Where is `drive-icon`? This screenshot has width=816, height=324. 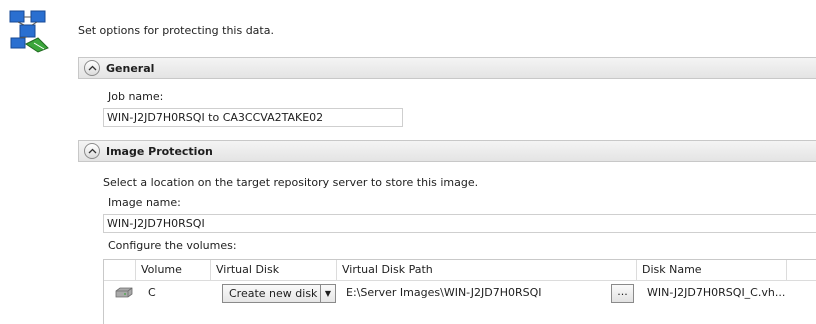
drive-icon is located at coordinates (125, 293).